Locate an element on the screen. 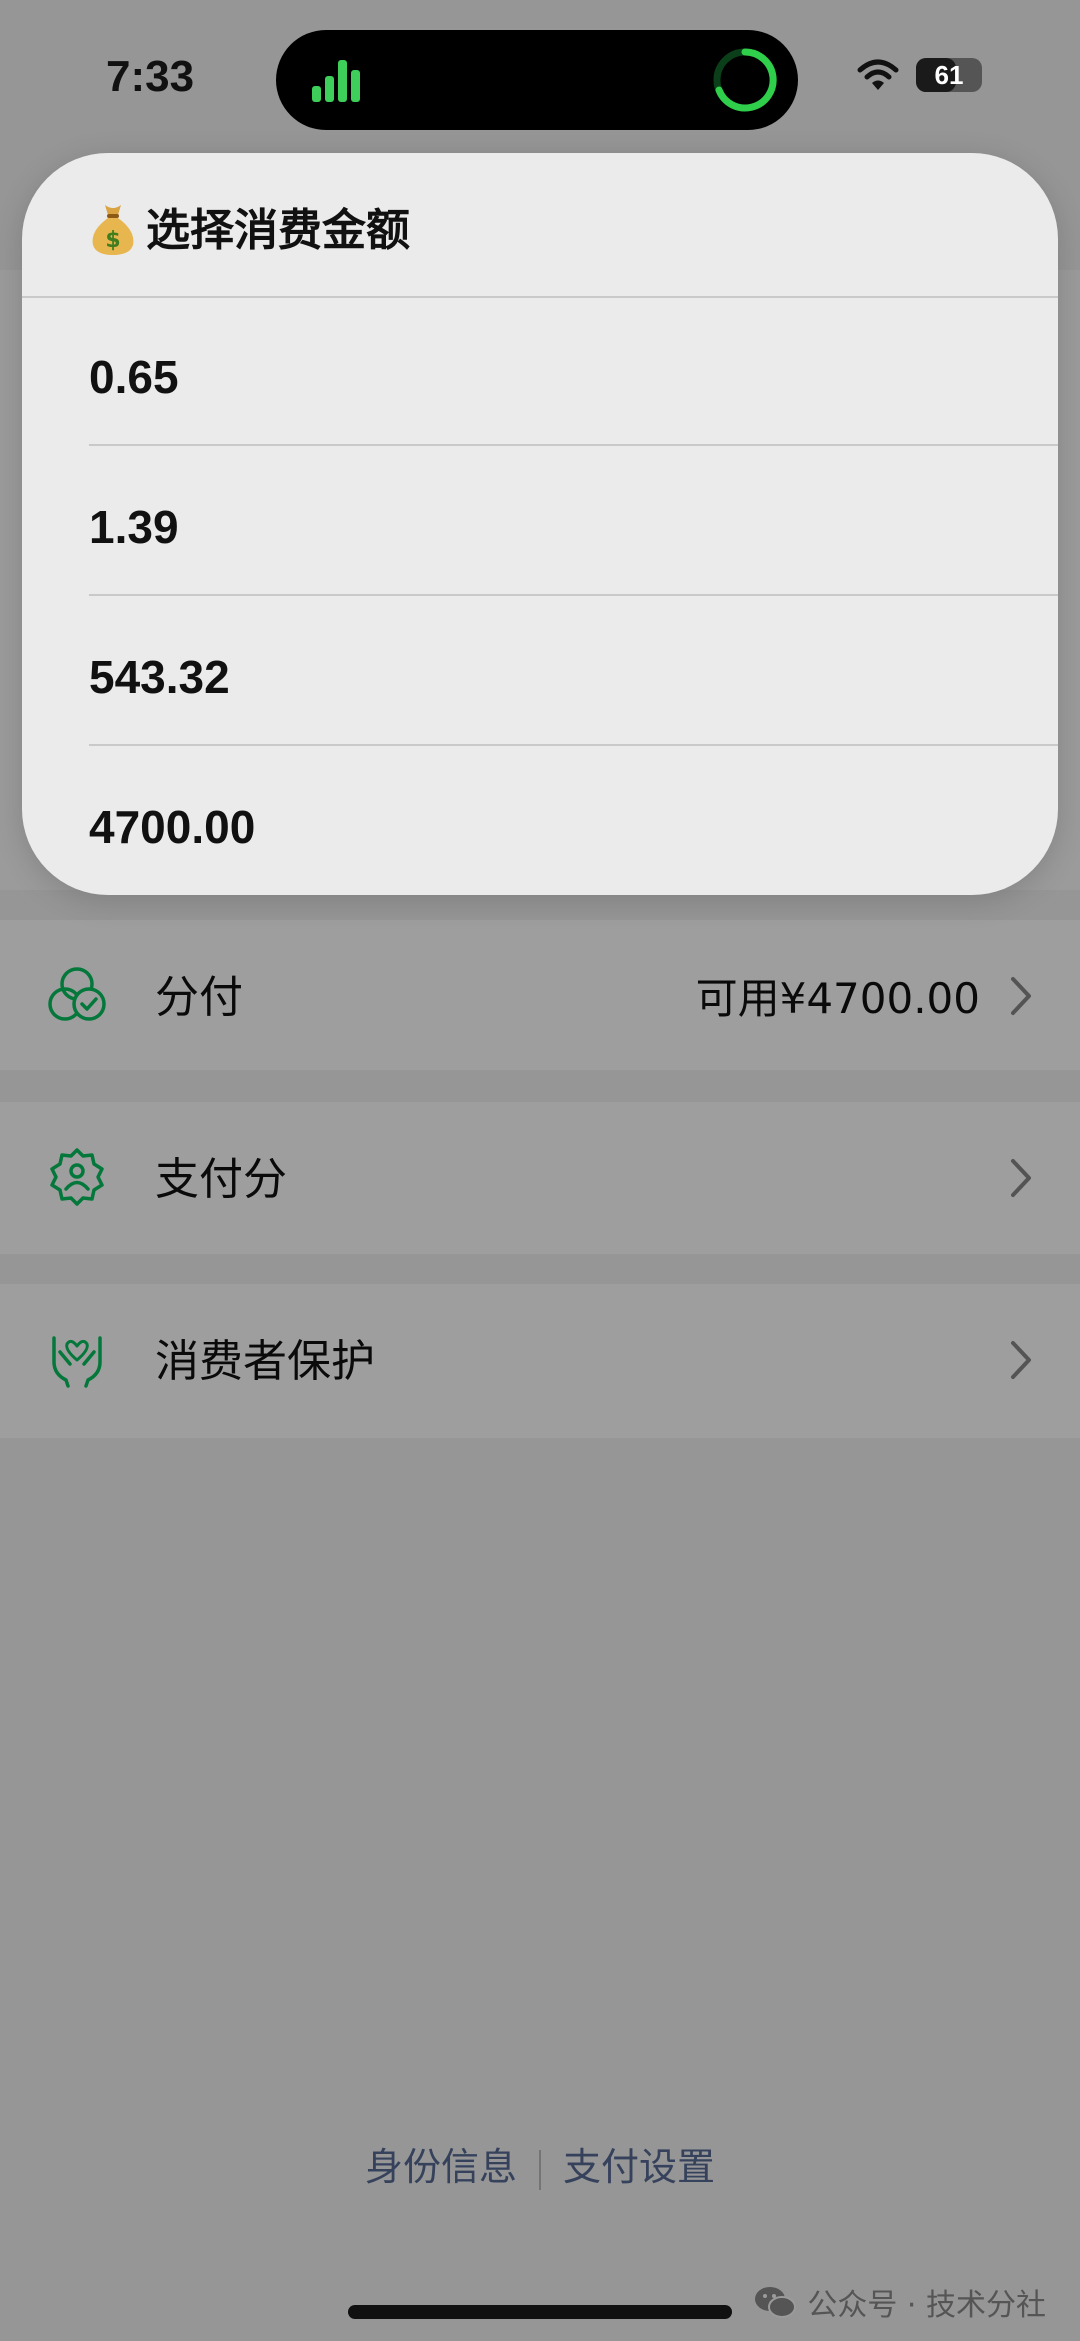 This screenshot has height=2341, width=1080. amount-option-label: 543.32 is located at coordinates (159, 677).